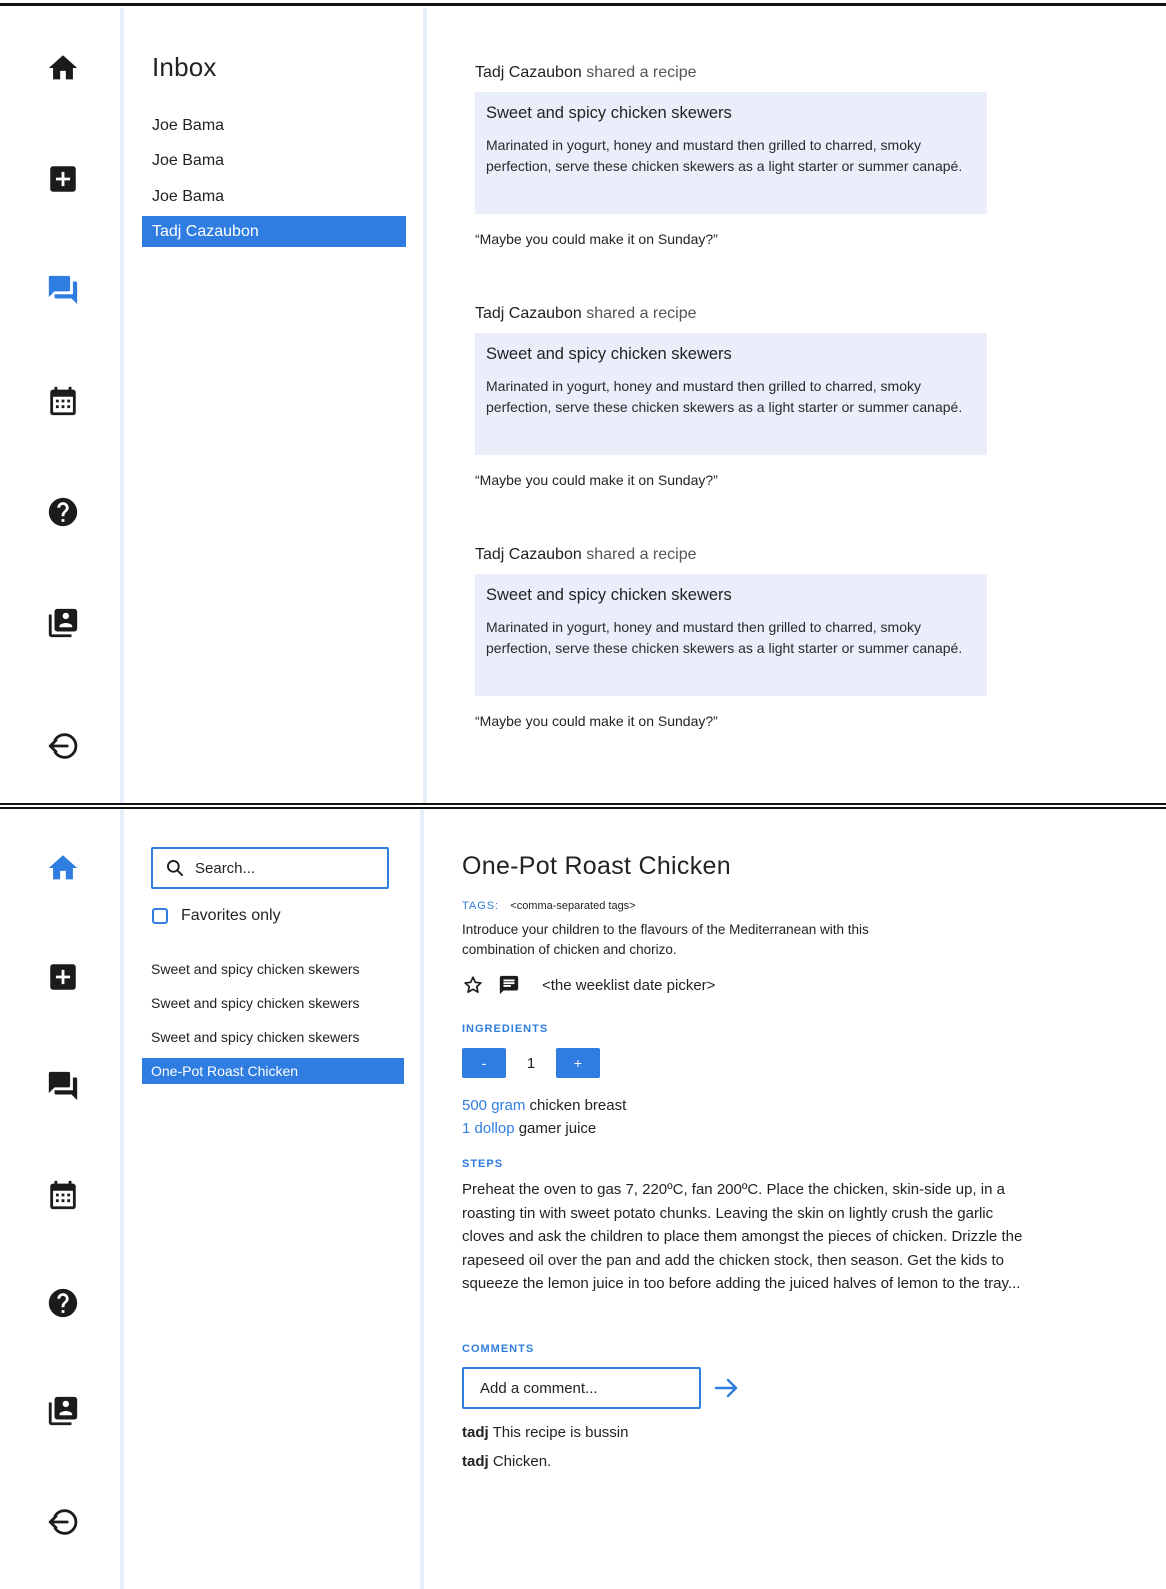 The image size is (1166, 1589). What do you see at coordinates (498, 1349) in the screenshot?
I see `comments-label: COMMENTS` at bounding box center [498, 1349].